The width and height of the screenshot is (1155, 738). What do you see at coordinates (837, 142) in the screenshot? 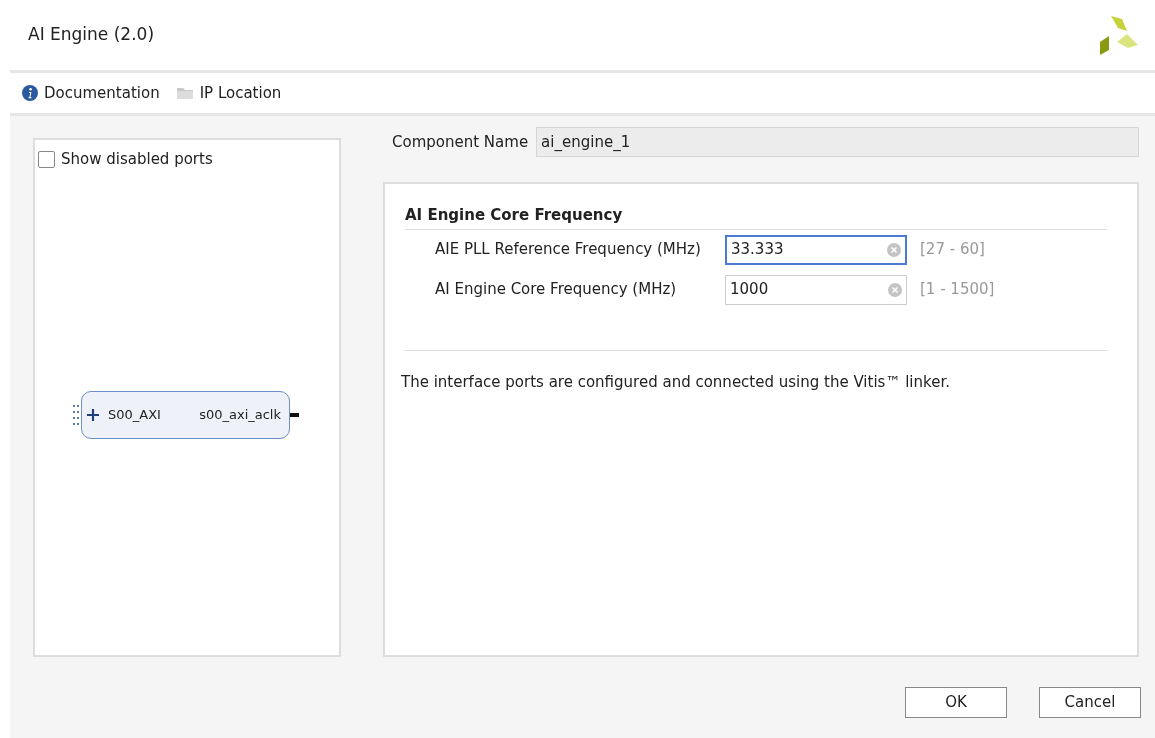
I see `component-name-field: ai_engine_1` at bounding box center [837, 142].